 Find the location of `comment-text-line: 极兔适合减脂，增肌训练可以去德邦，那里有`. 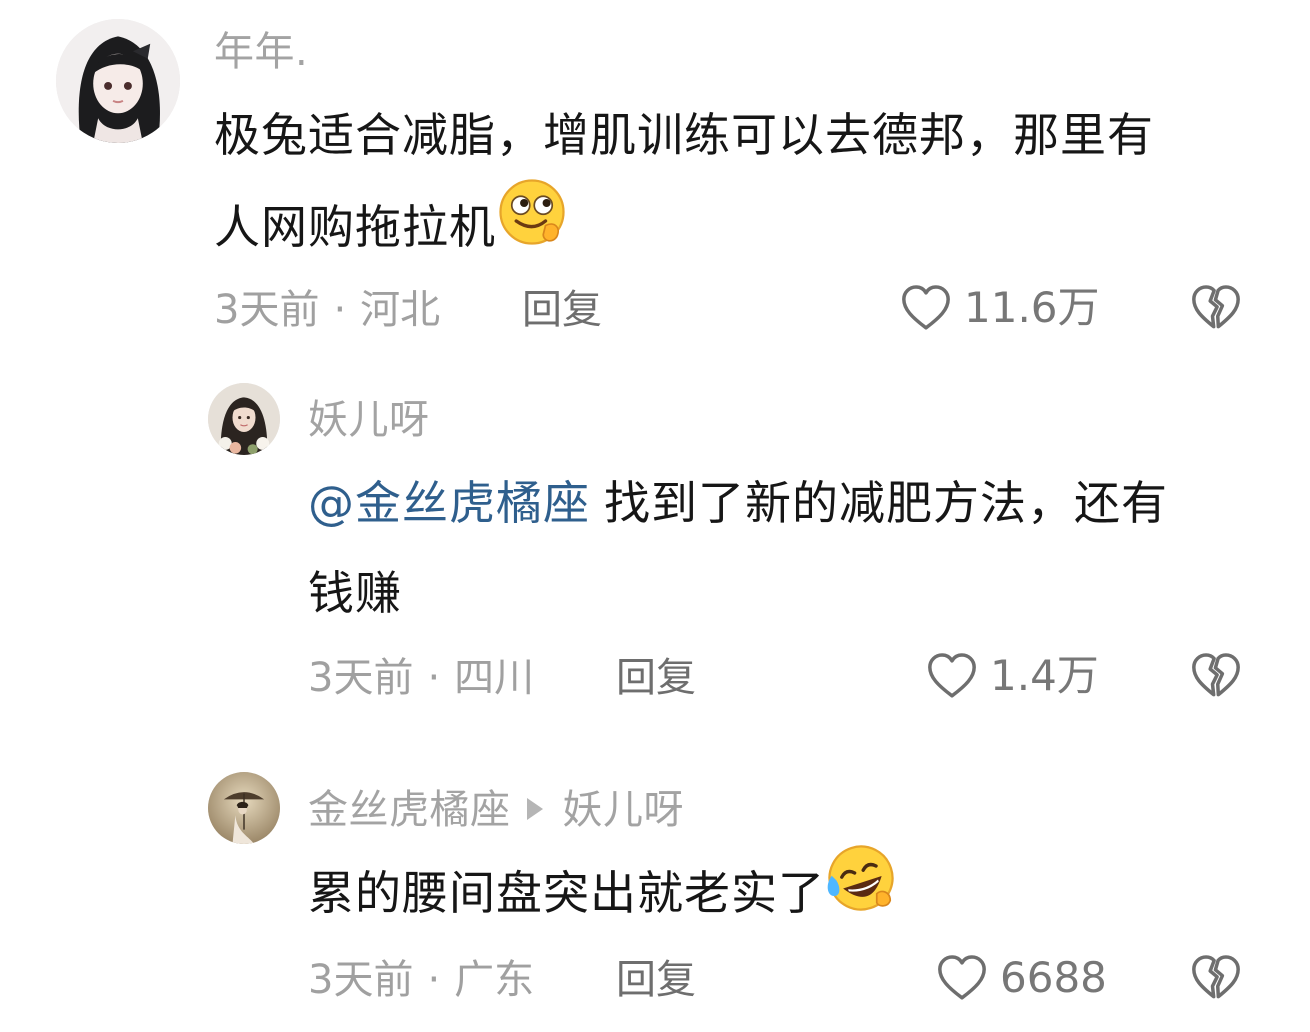

comment-text-line: 极兔适合减脂，增肌训练可以去德邦，那里有 is located at coordinates (684, 135).